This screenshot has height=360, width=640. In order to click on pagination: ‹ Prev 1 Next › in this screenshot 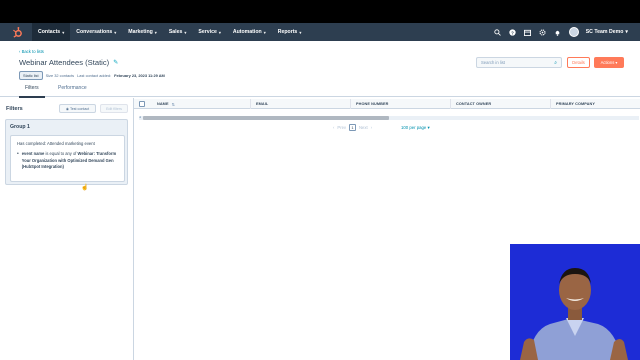, I will do `click(352, 127)`.